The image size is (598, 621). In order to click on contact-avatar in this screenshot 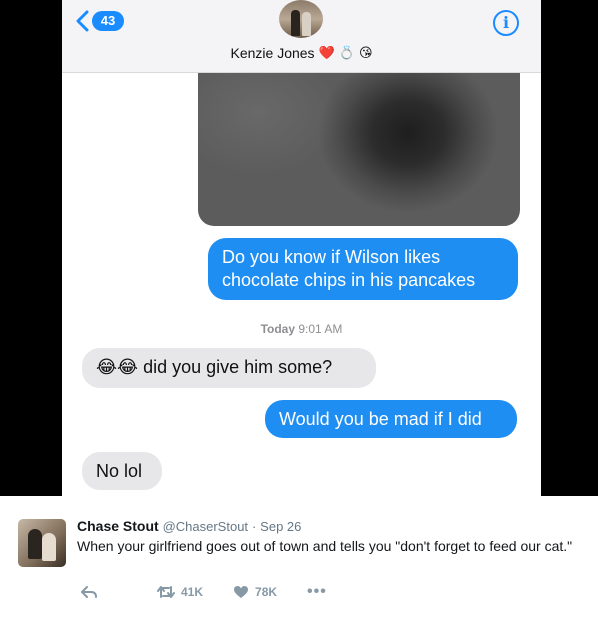, I will do `click(301, 19)`.